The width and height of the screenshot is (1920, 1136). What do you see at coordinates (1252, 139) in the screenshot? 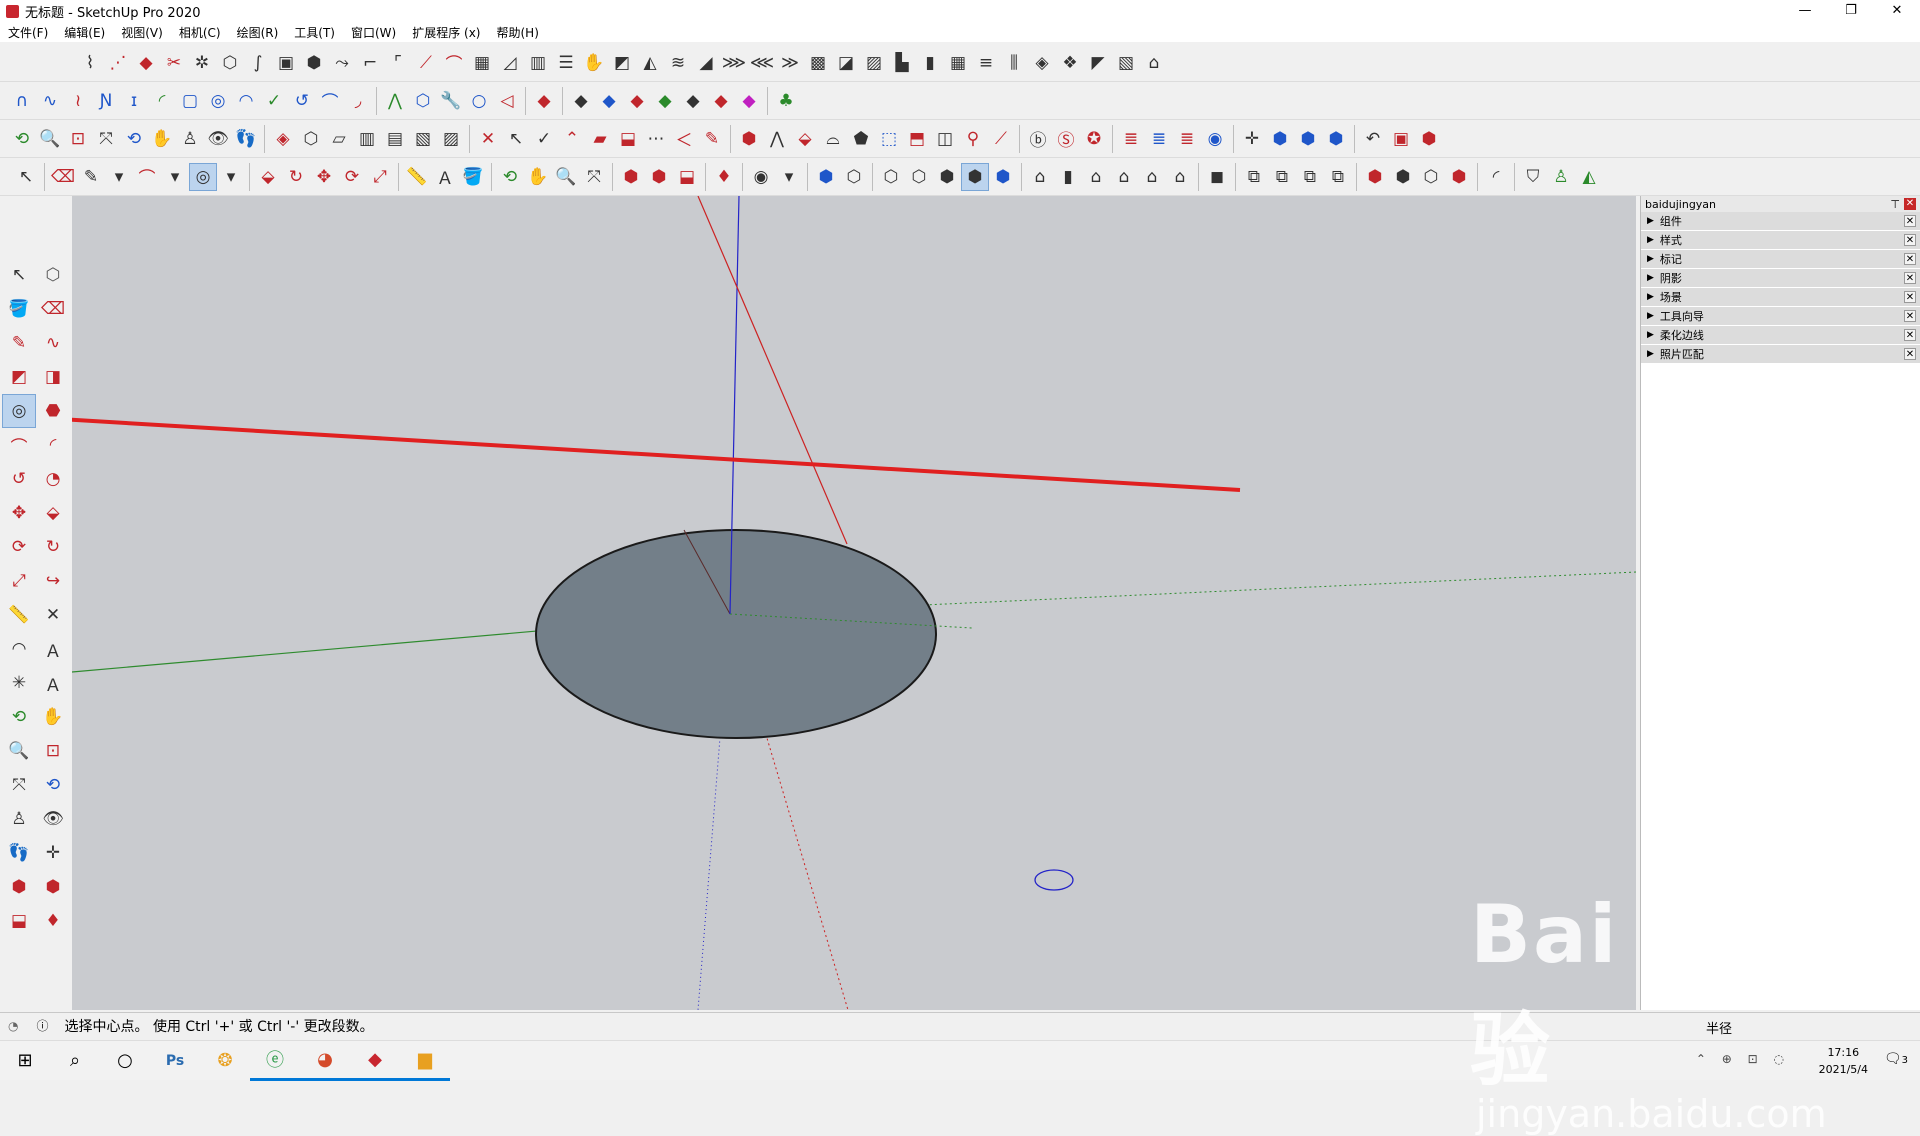
I see `axes-icon: ✛` at bounding box center [1252, 139].